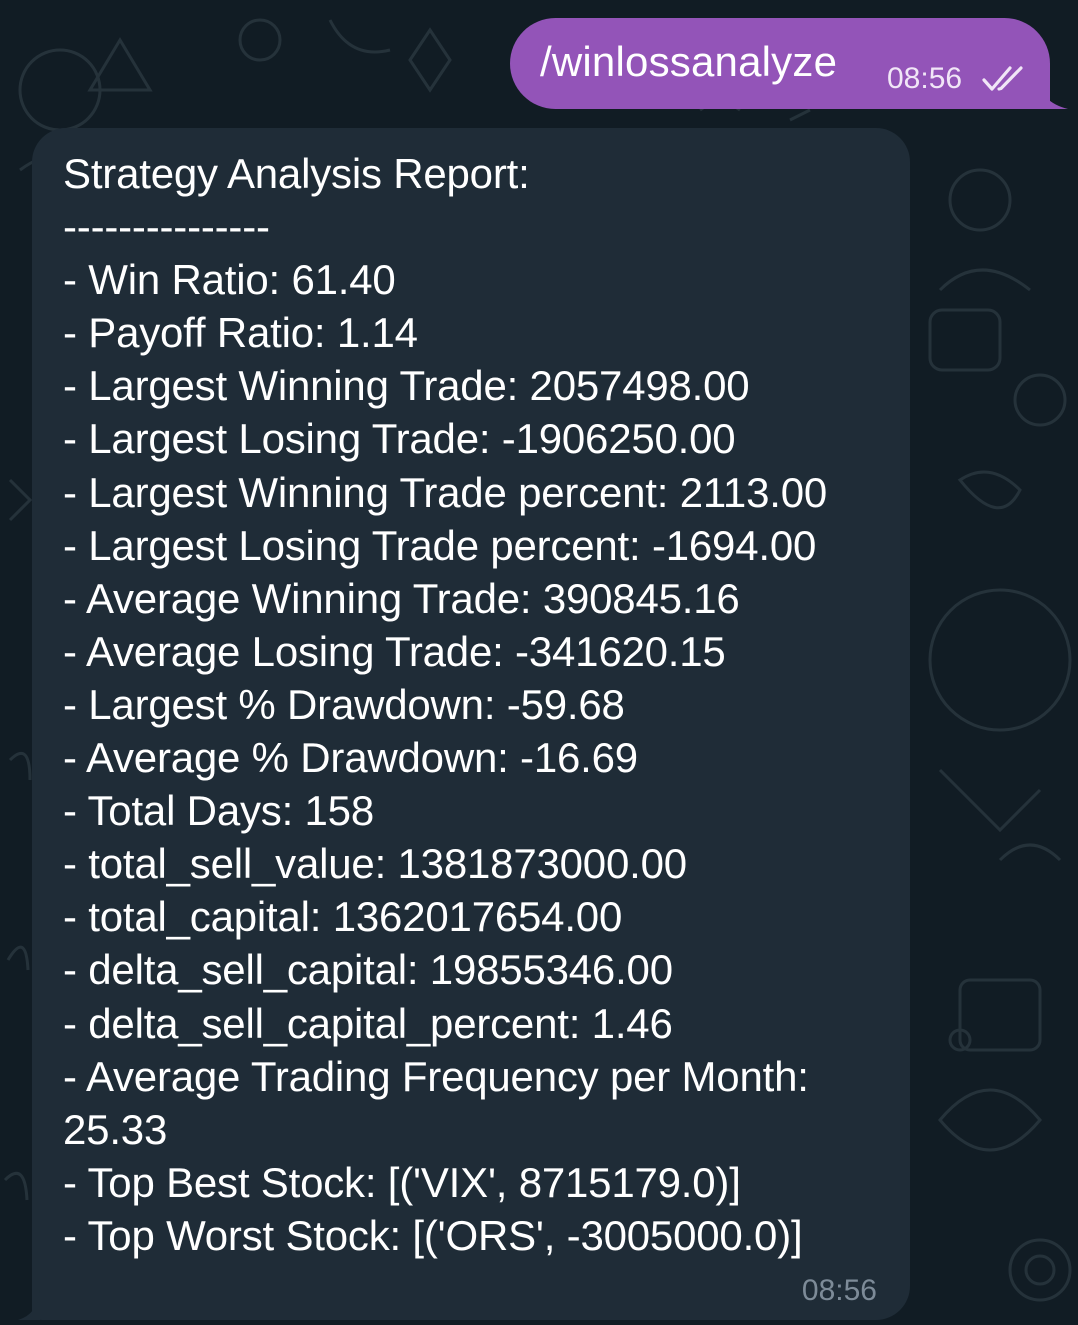  What do you see at coordinates (368, 1023) in the screenshot?
I see `report-line: - delta_sell_capital_percent: 1.46` at bounding box center [368, 1023].